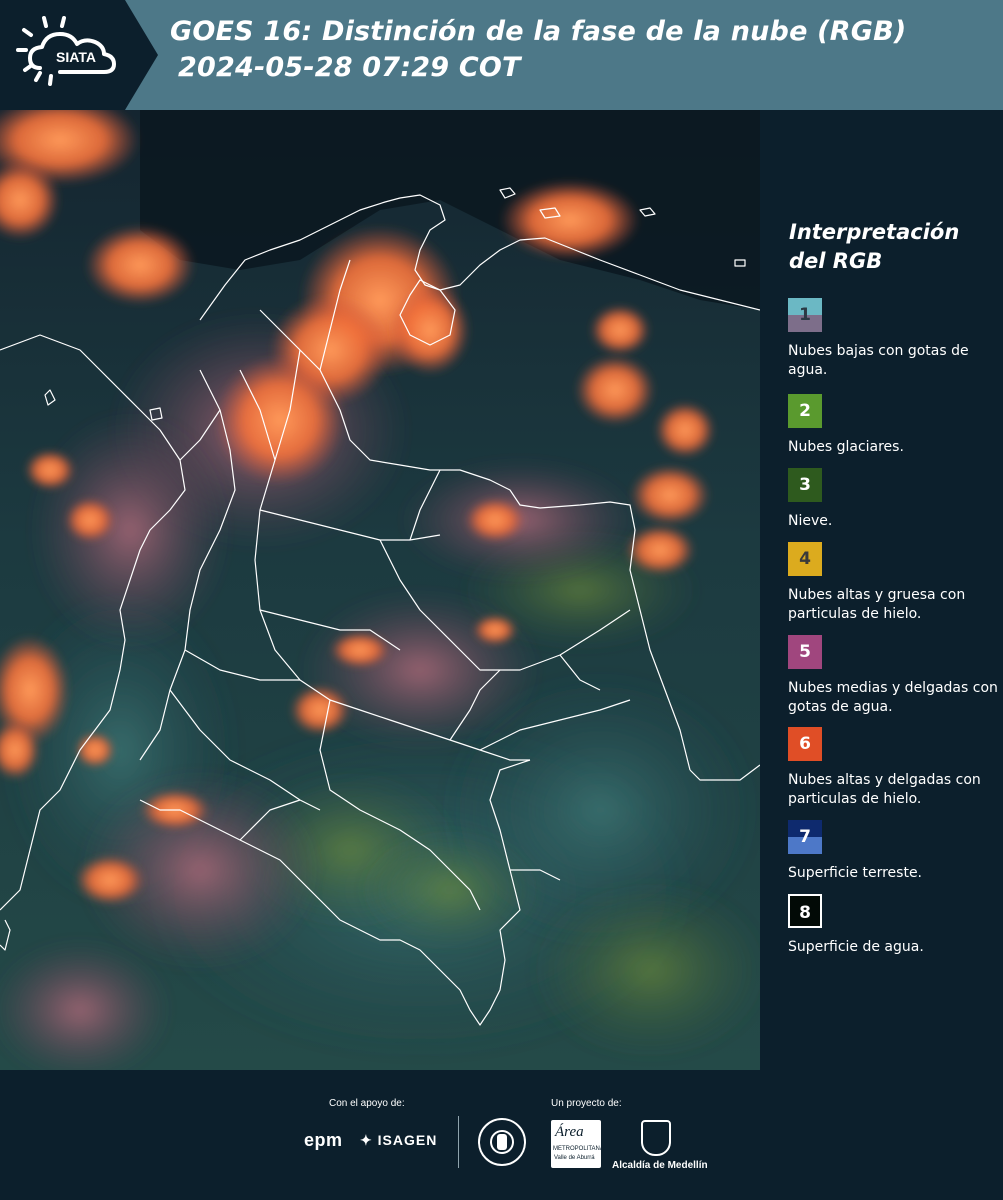  What do you see at coordinates (458, 1142) in the screenshot?
I see `footer-divider` at bounding box center [458, 1142].